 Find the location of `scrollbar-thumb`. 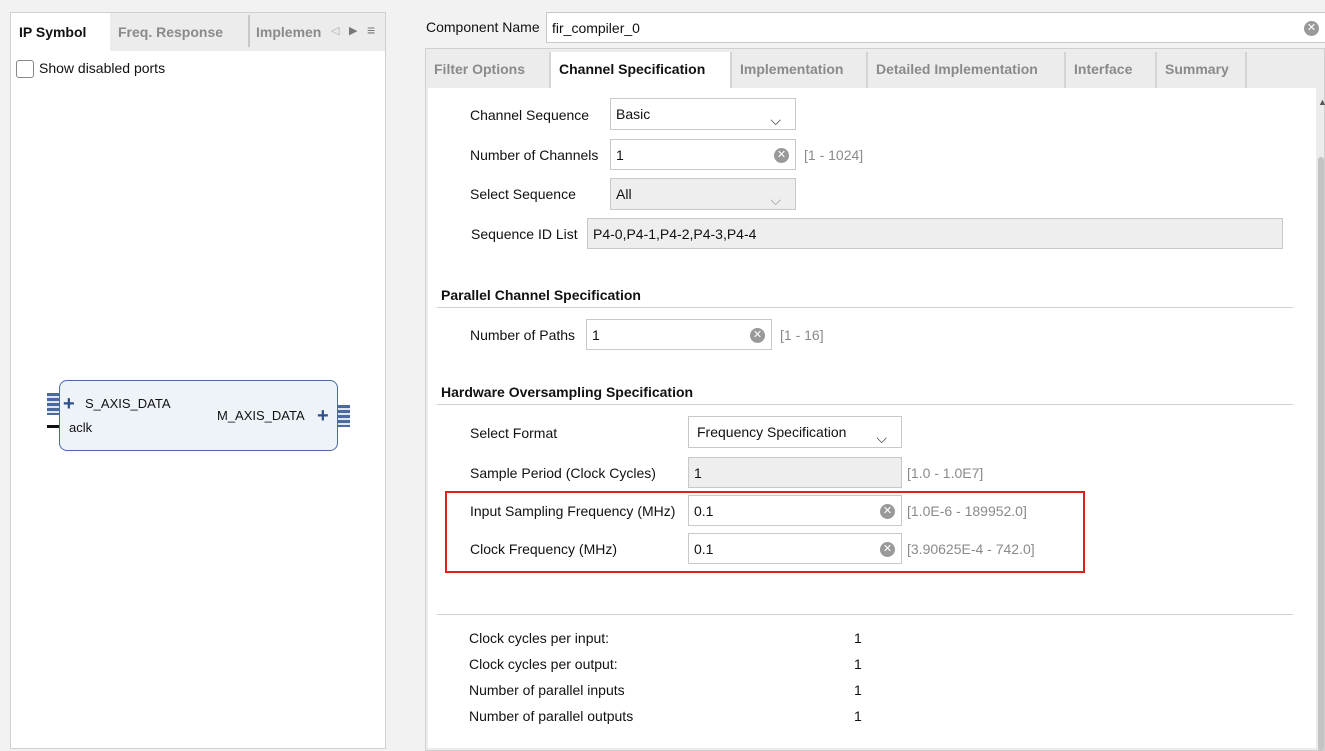

scrollbar-thumb is located at coordinates (1321, 454).